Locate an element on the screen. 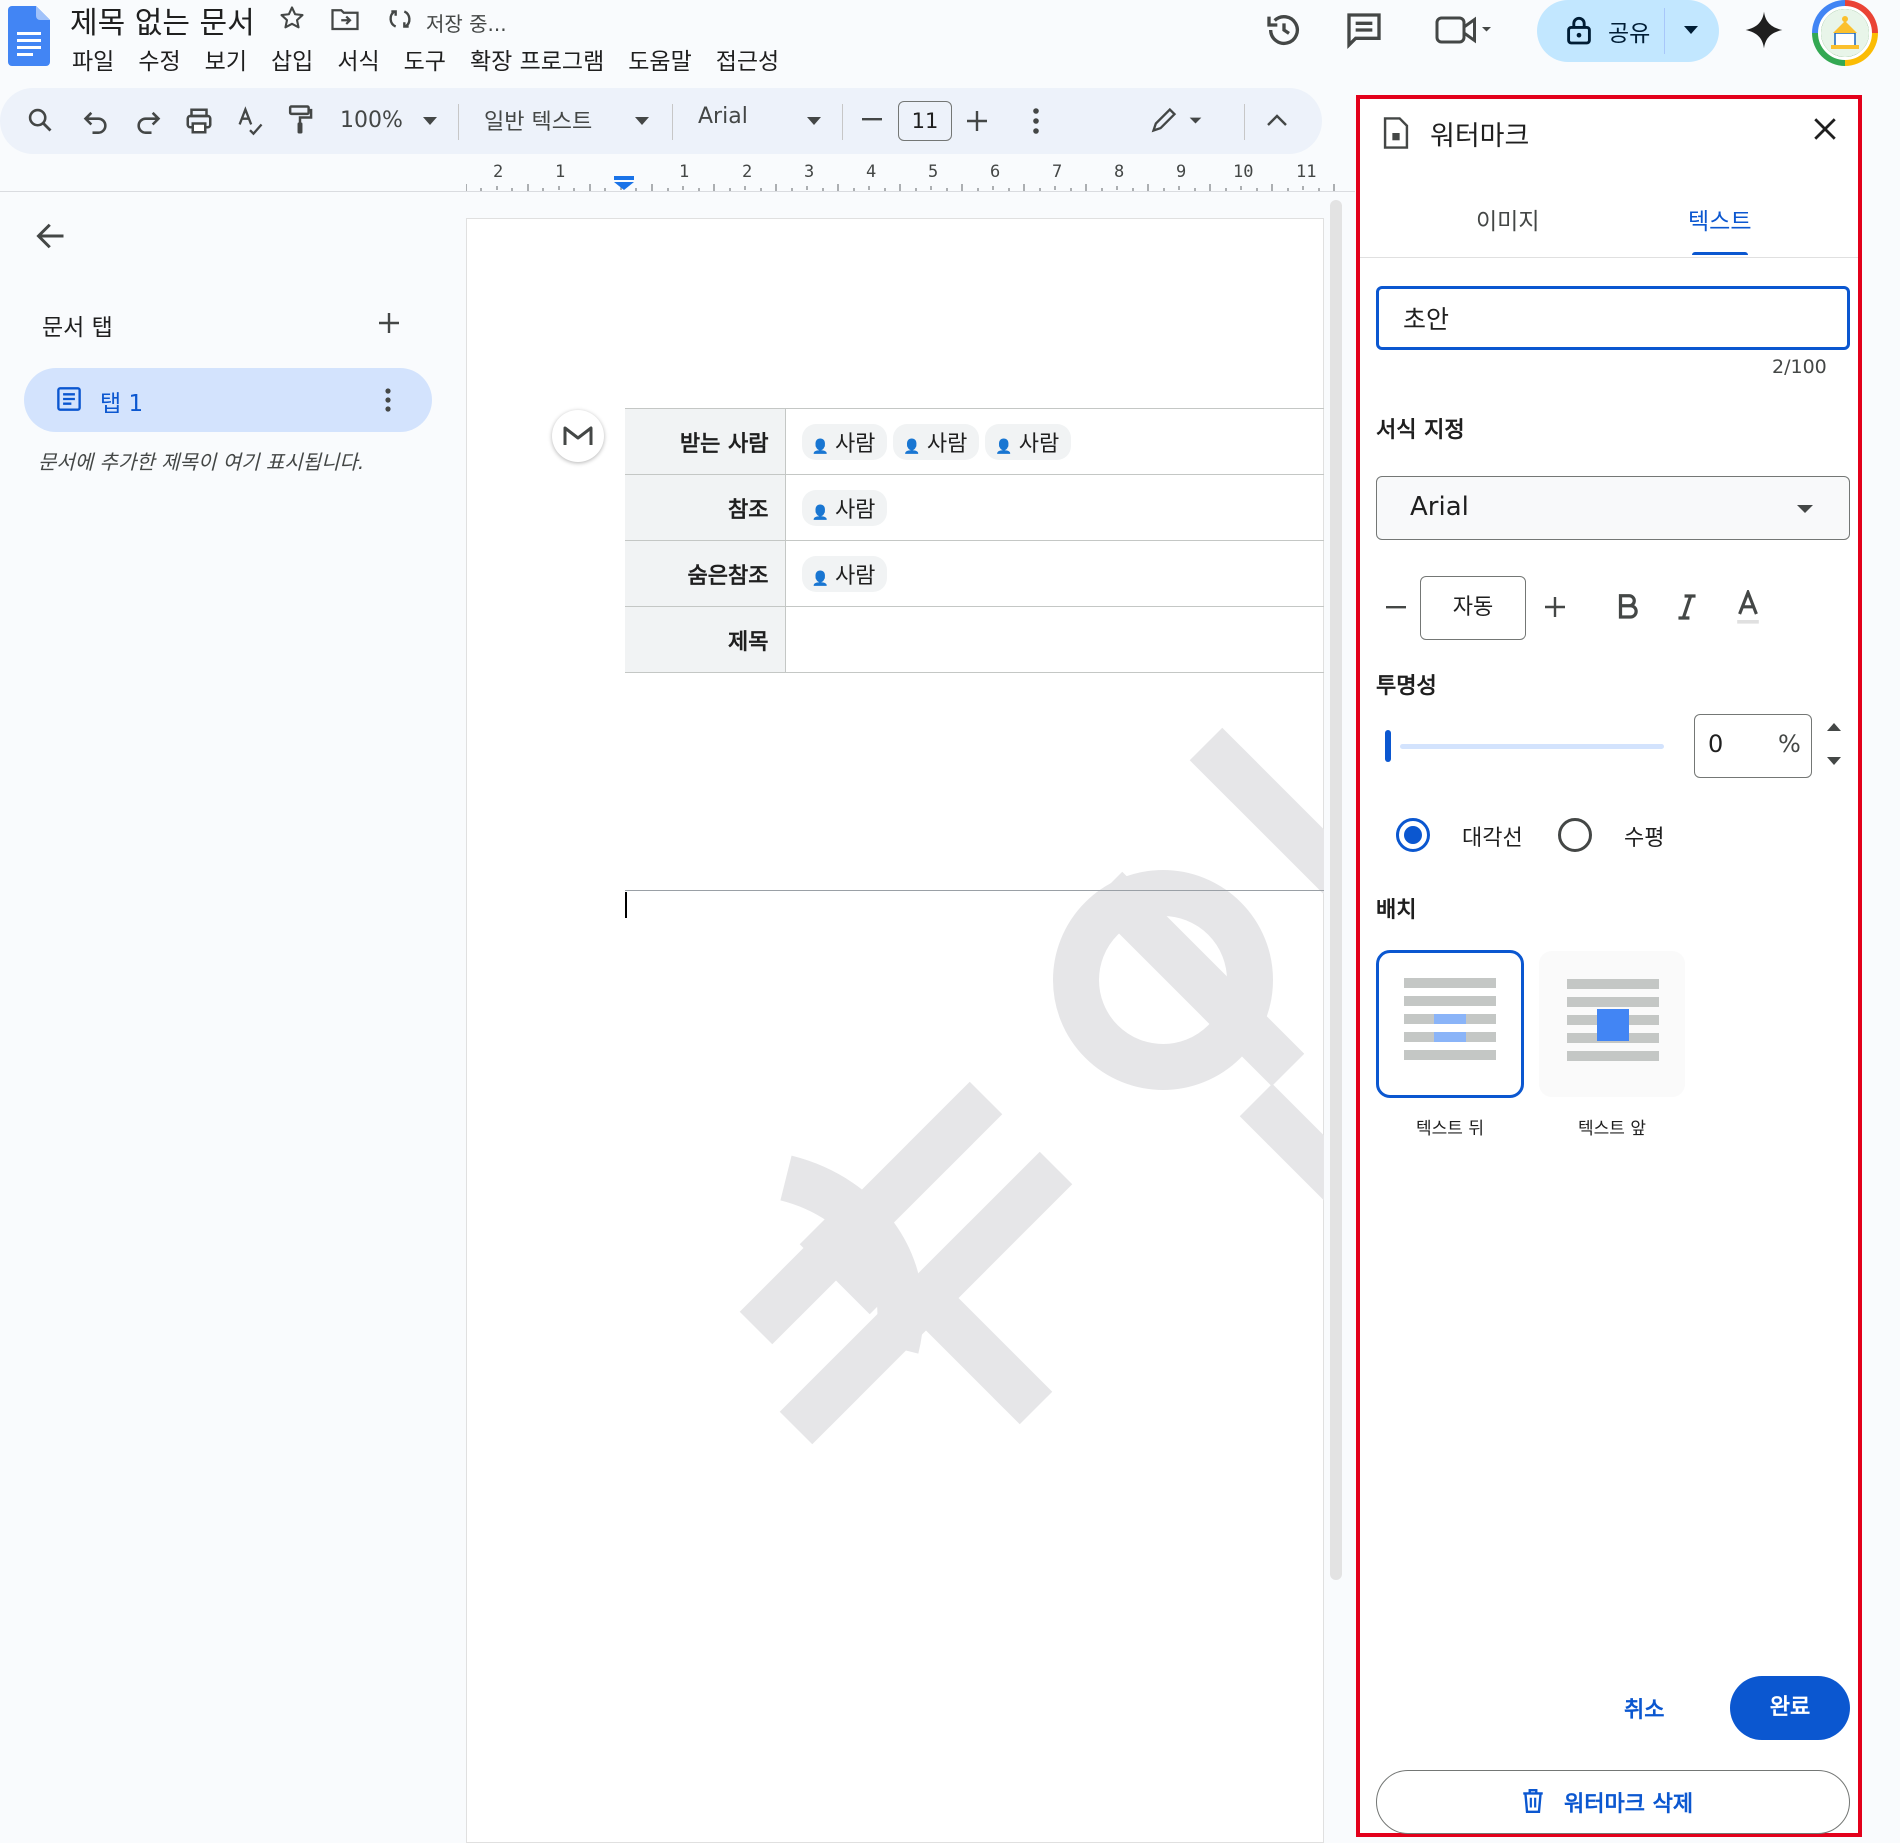 The width and height of the screenshot is (1900, 1843). opacity-value: 0 is located at coordinates (1716, 744).